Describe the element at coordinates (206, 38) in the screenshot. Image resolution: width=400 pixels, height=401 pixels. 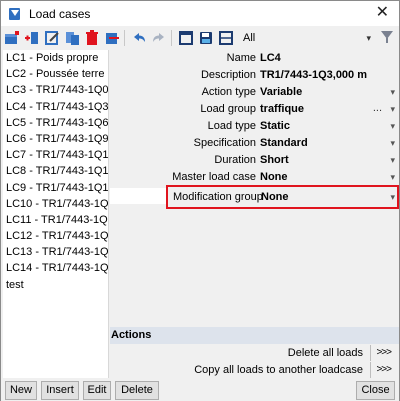
I see `save-icon` at that location.